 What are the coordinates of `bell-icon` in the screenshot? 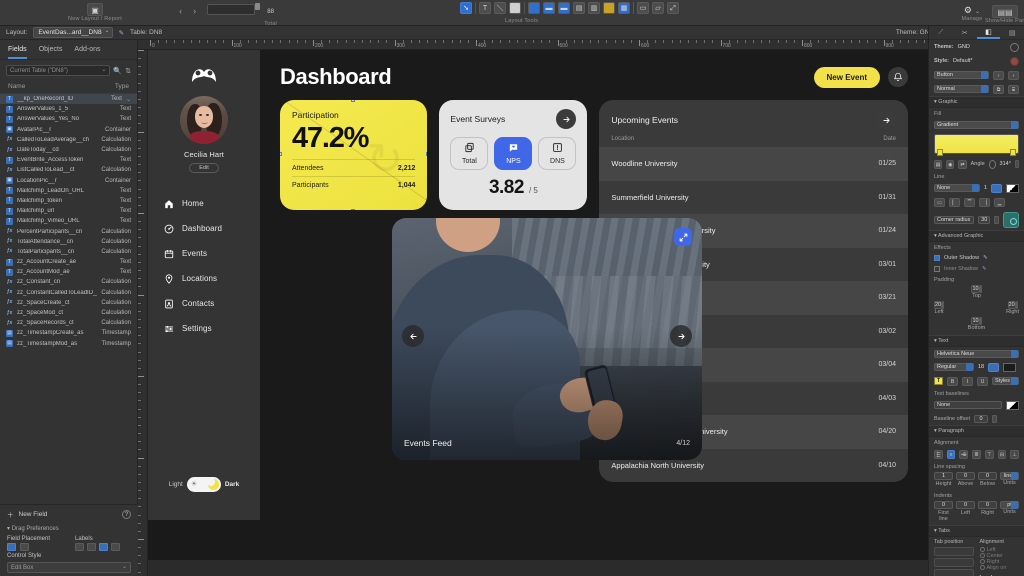 It's located at (898, 77).